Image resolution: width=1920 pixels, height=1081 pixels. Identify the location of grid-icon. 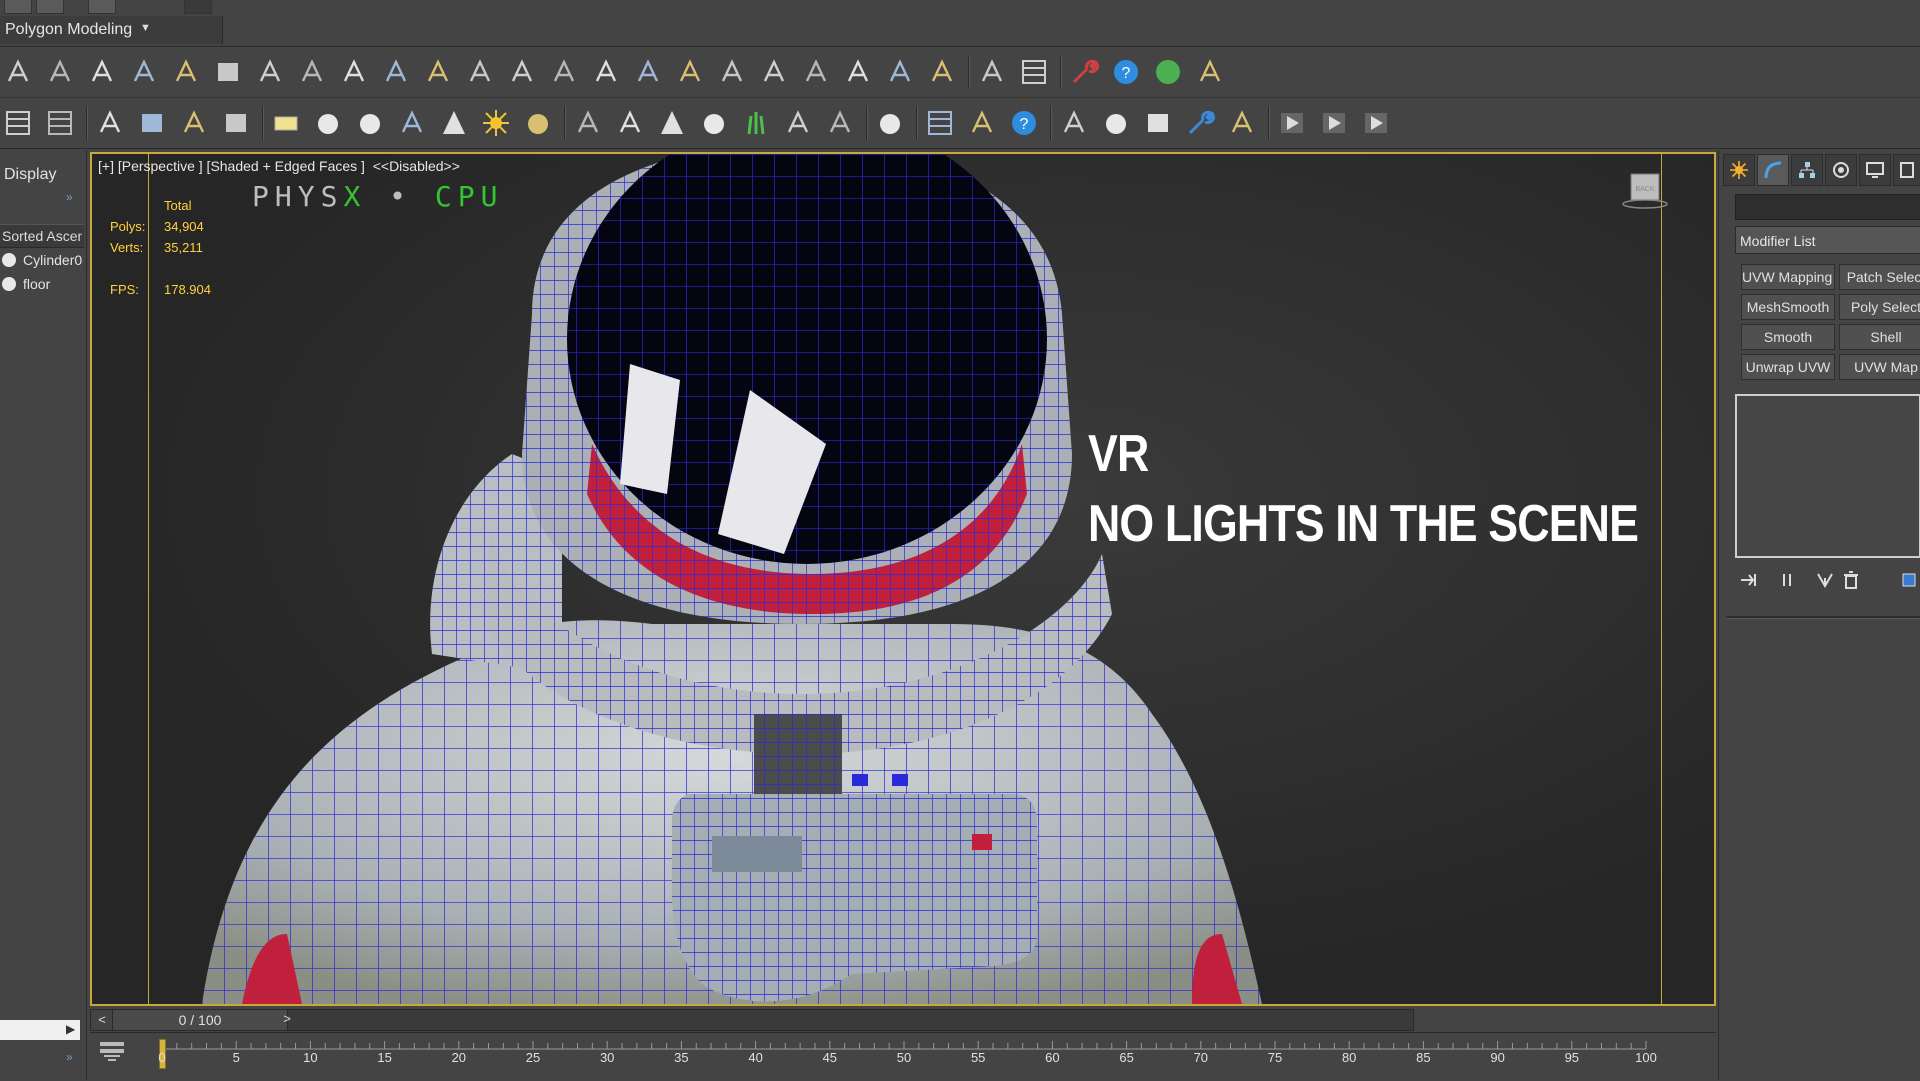
(940, 123).